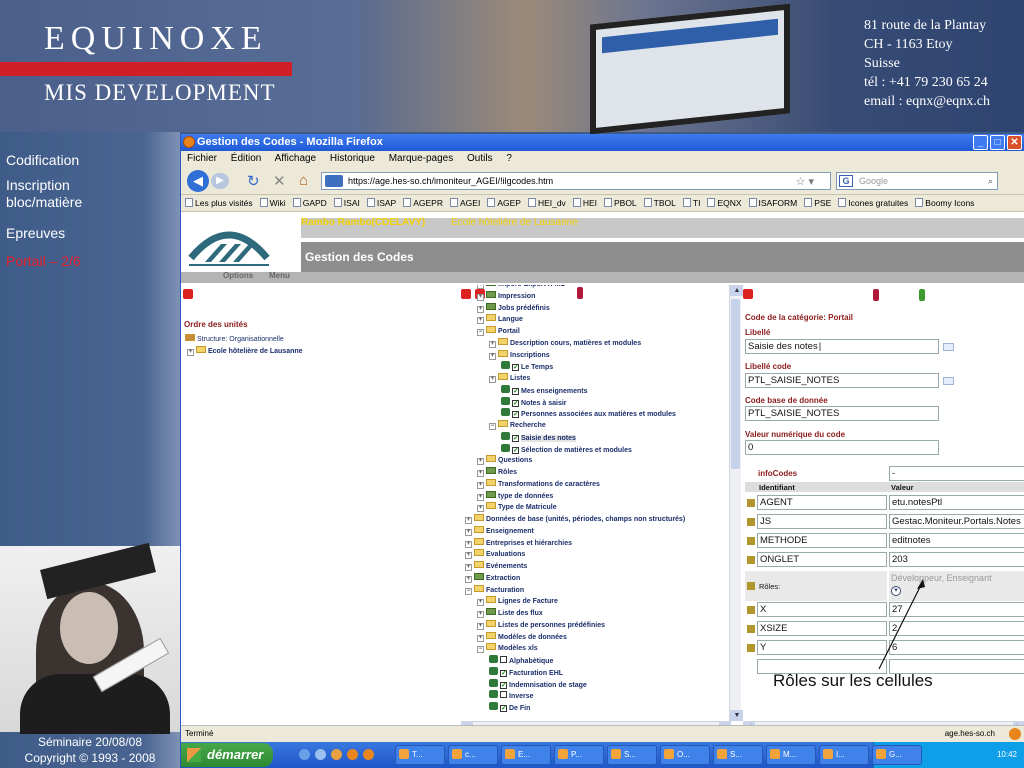 The height and width of the screenshot is (768, 1024). What do you see at coordinates (566, 448) in the screenshot?
I see `tree-node: ✓ Sélection de matières et modules` at bounding box center [566, 448].